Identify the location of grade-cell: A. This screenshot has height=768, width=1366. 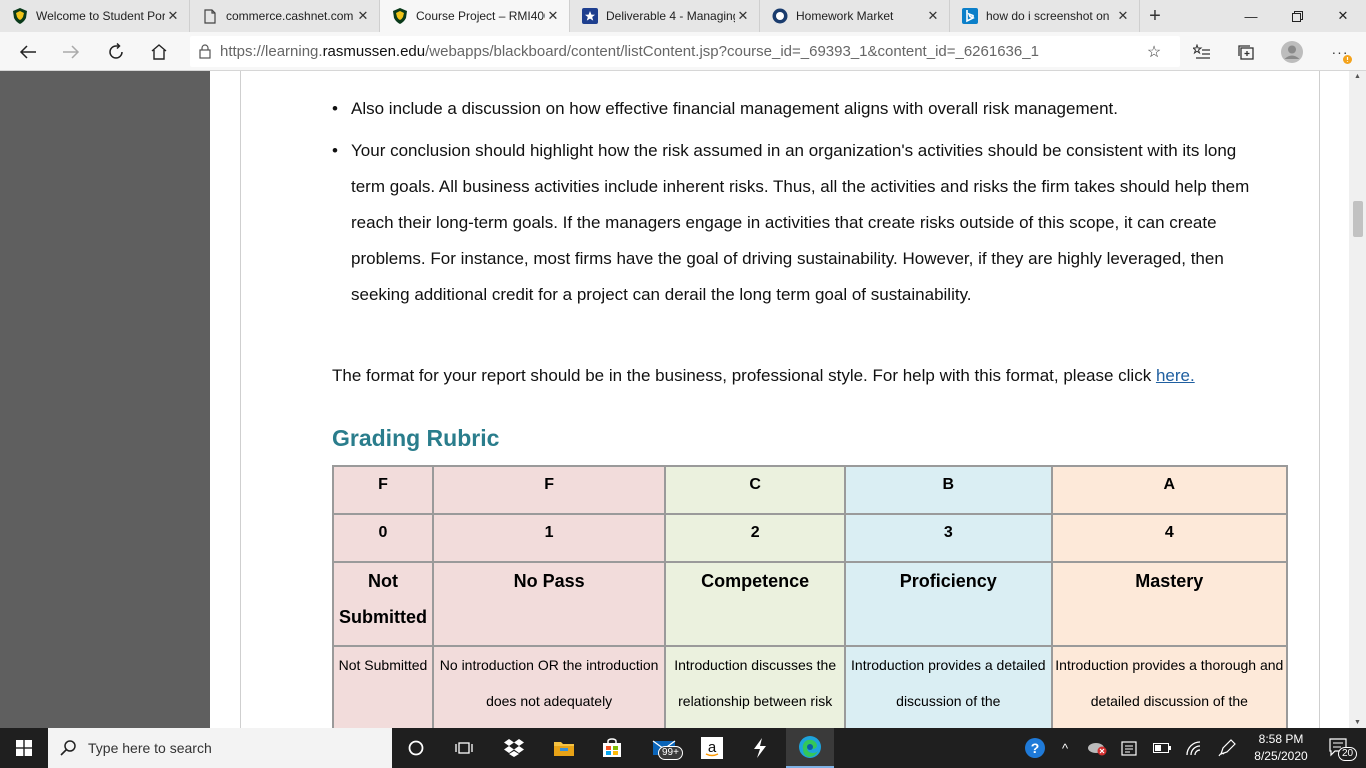
(1169, 490).